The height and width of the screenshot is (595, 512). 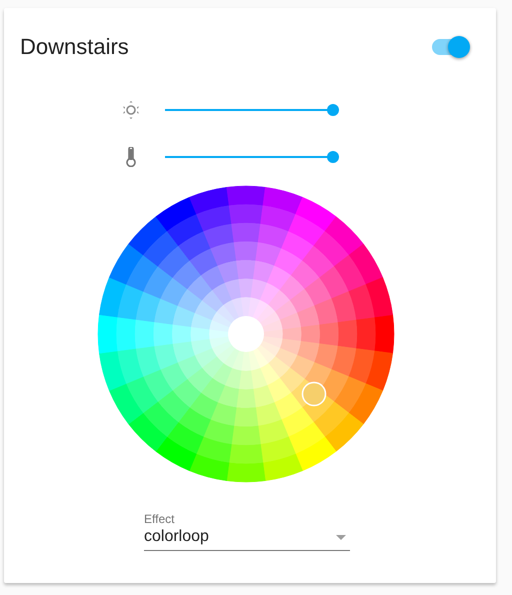 What do you see at coordinates (74, 47) in the screenshot?
I see `card-title: Downstairs` at bounding box center [74, 47].